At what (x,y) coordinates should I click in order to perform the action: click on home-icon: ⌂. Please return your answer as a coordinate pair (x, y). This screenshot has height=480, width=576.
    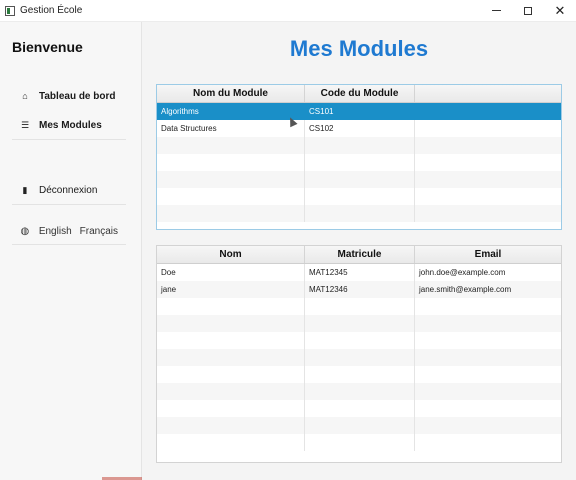
    Looking at the image, I should click on (25, 96).